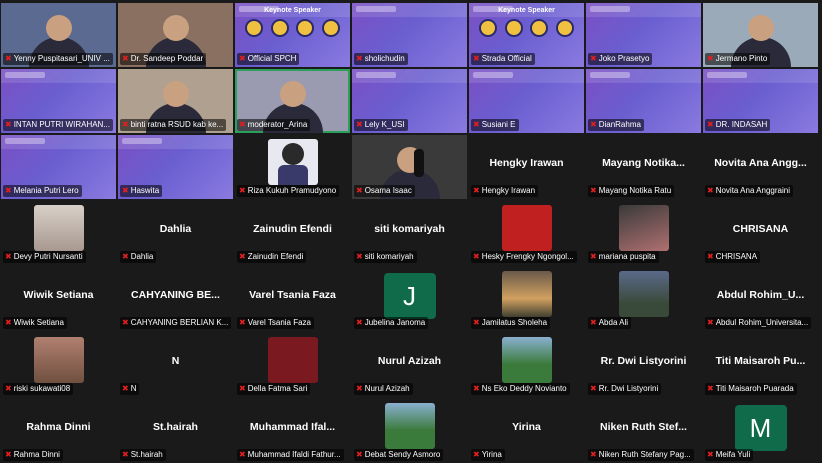 The image size is (822, 463). I want to click on participant-tile: Rr. Dwi Listyorini ✖ Rr. Dwi Listyorini, so click(643, 365).